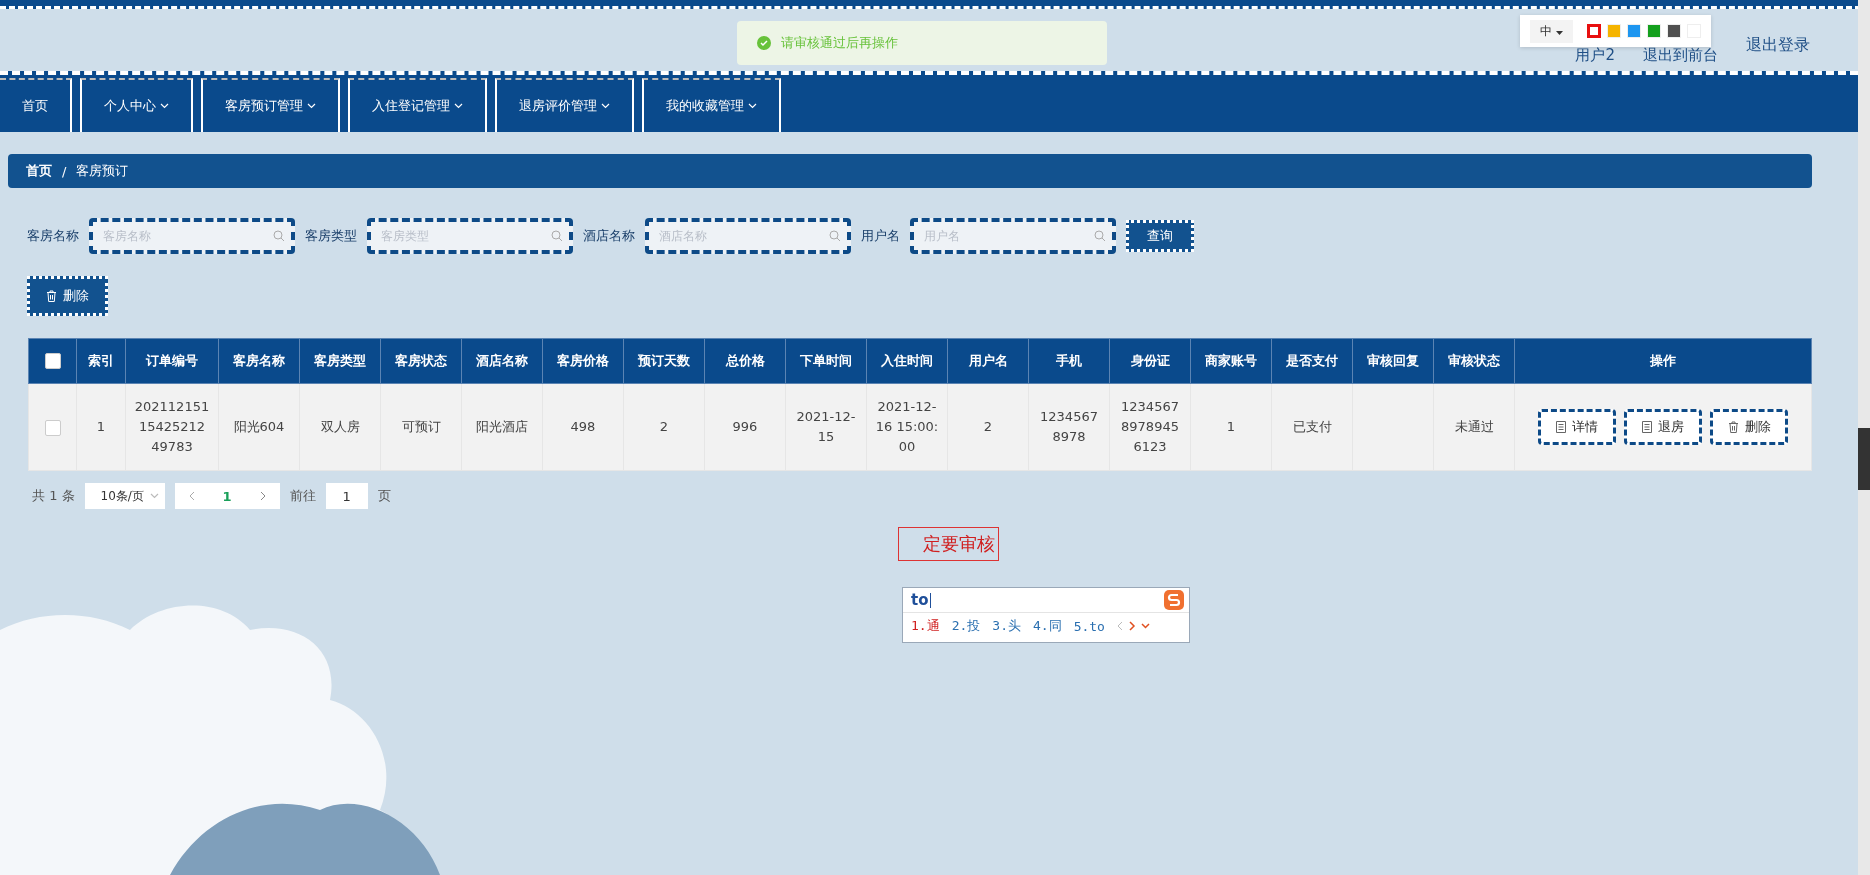  I want to click on column-header: 用户名, so click(988, 361).